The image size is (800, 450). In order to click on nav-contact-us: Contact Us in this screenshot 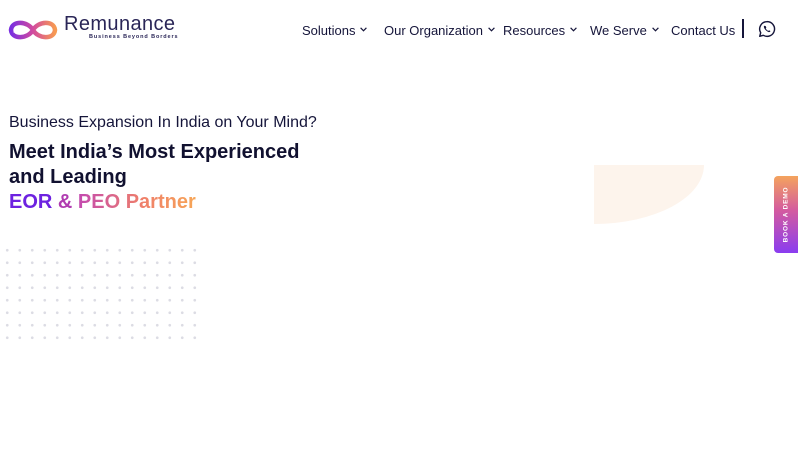, I will do `click(703, 30)`.